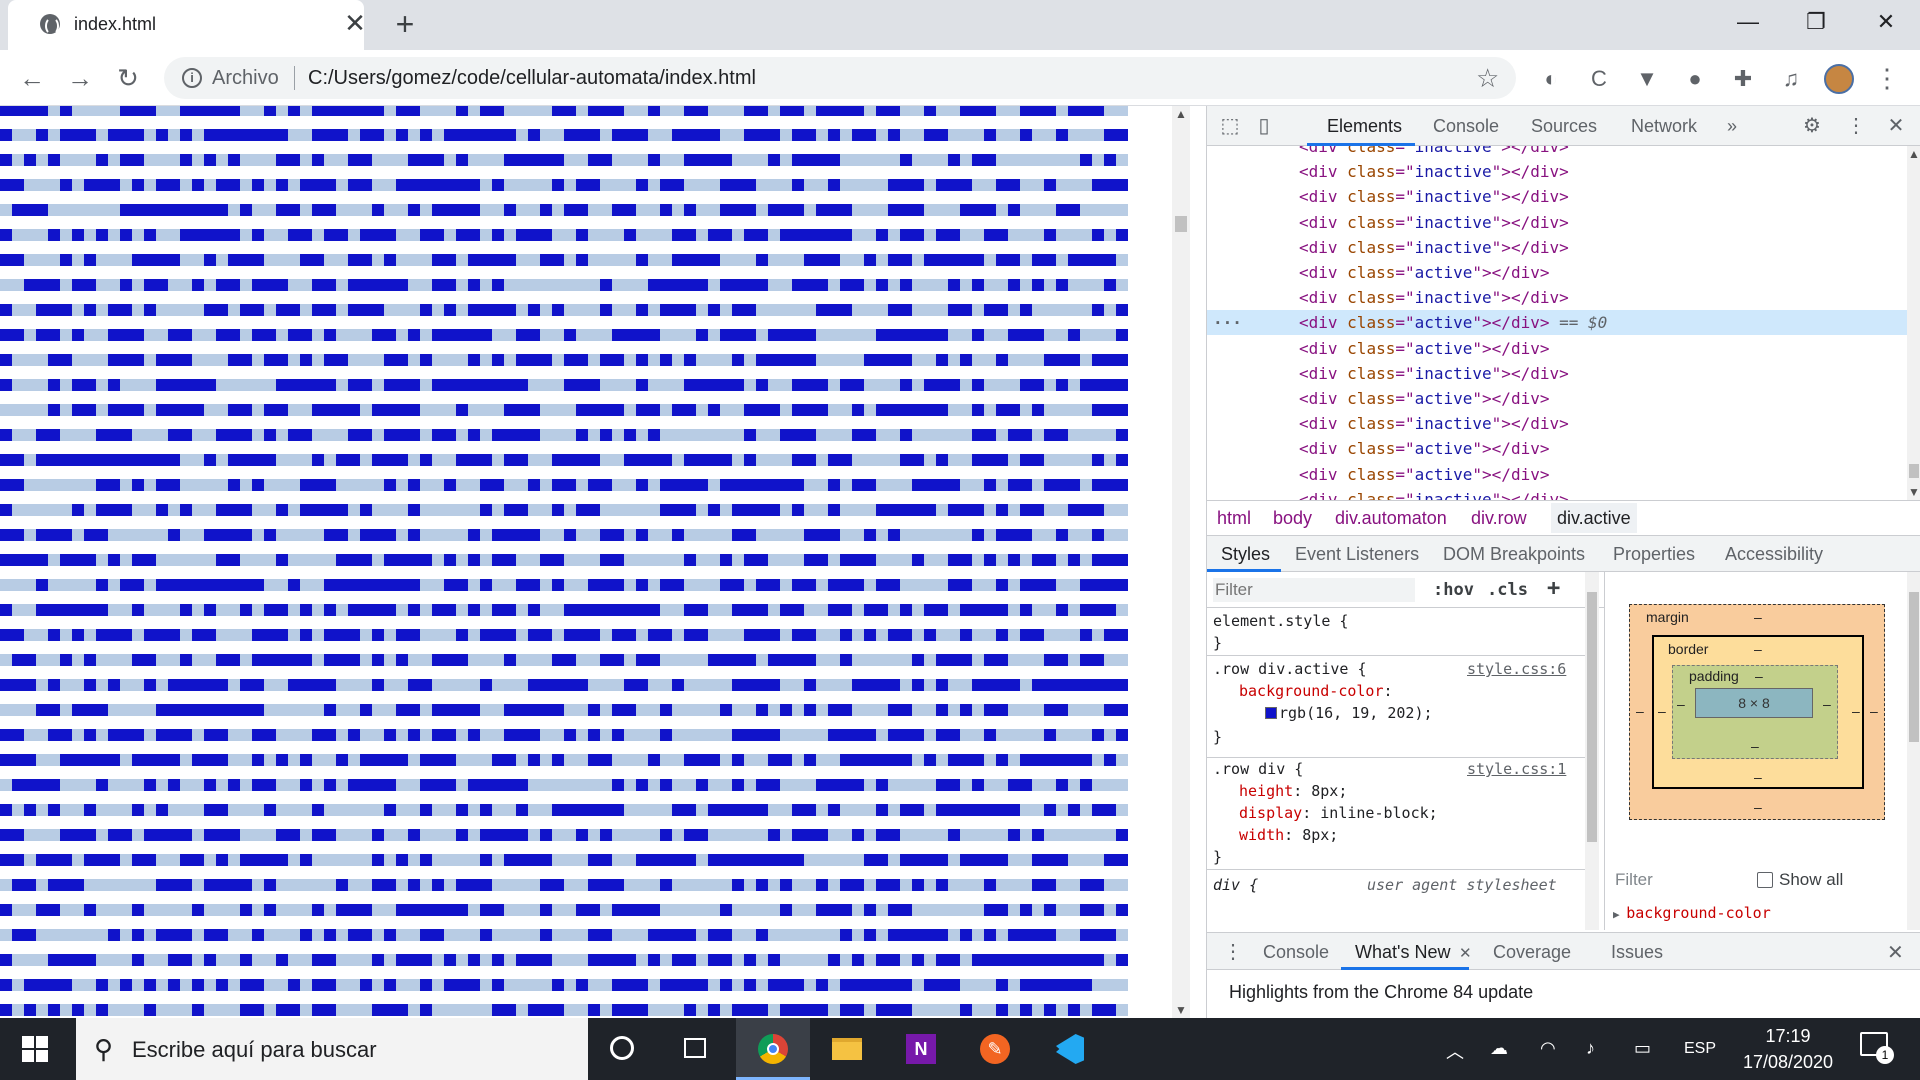 Image resolution: width=1920 pixels, height=1080 pixels. What do you see at coordinates (1743, 79) in the screenshot?
I see `extensions-puzzle-icon: ✚` at bounding box center [1743, 79].